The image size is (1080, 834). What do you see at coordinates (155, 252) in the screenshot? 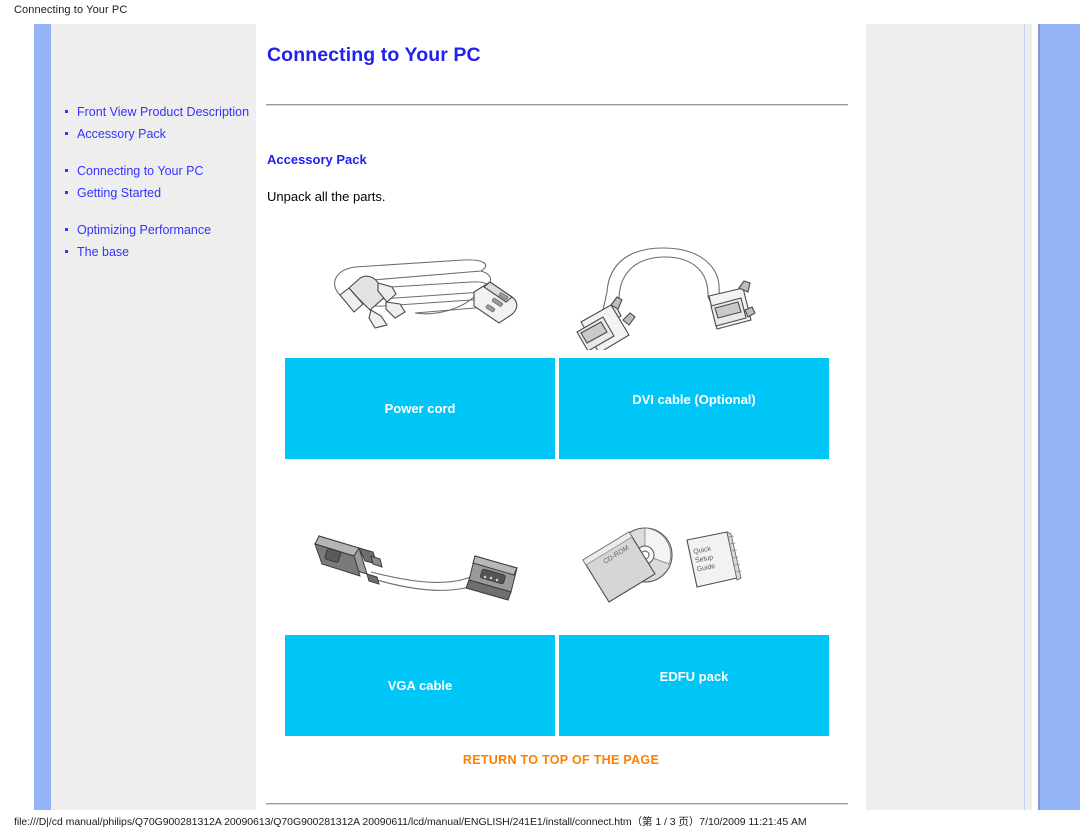
I see `sidebar-item-the-base: The base` at bounding box center [155, 252].